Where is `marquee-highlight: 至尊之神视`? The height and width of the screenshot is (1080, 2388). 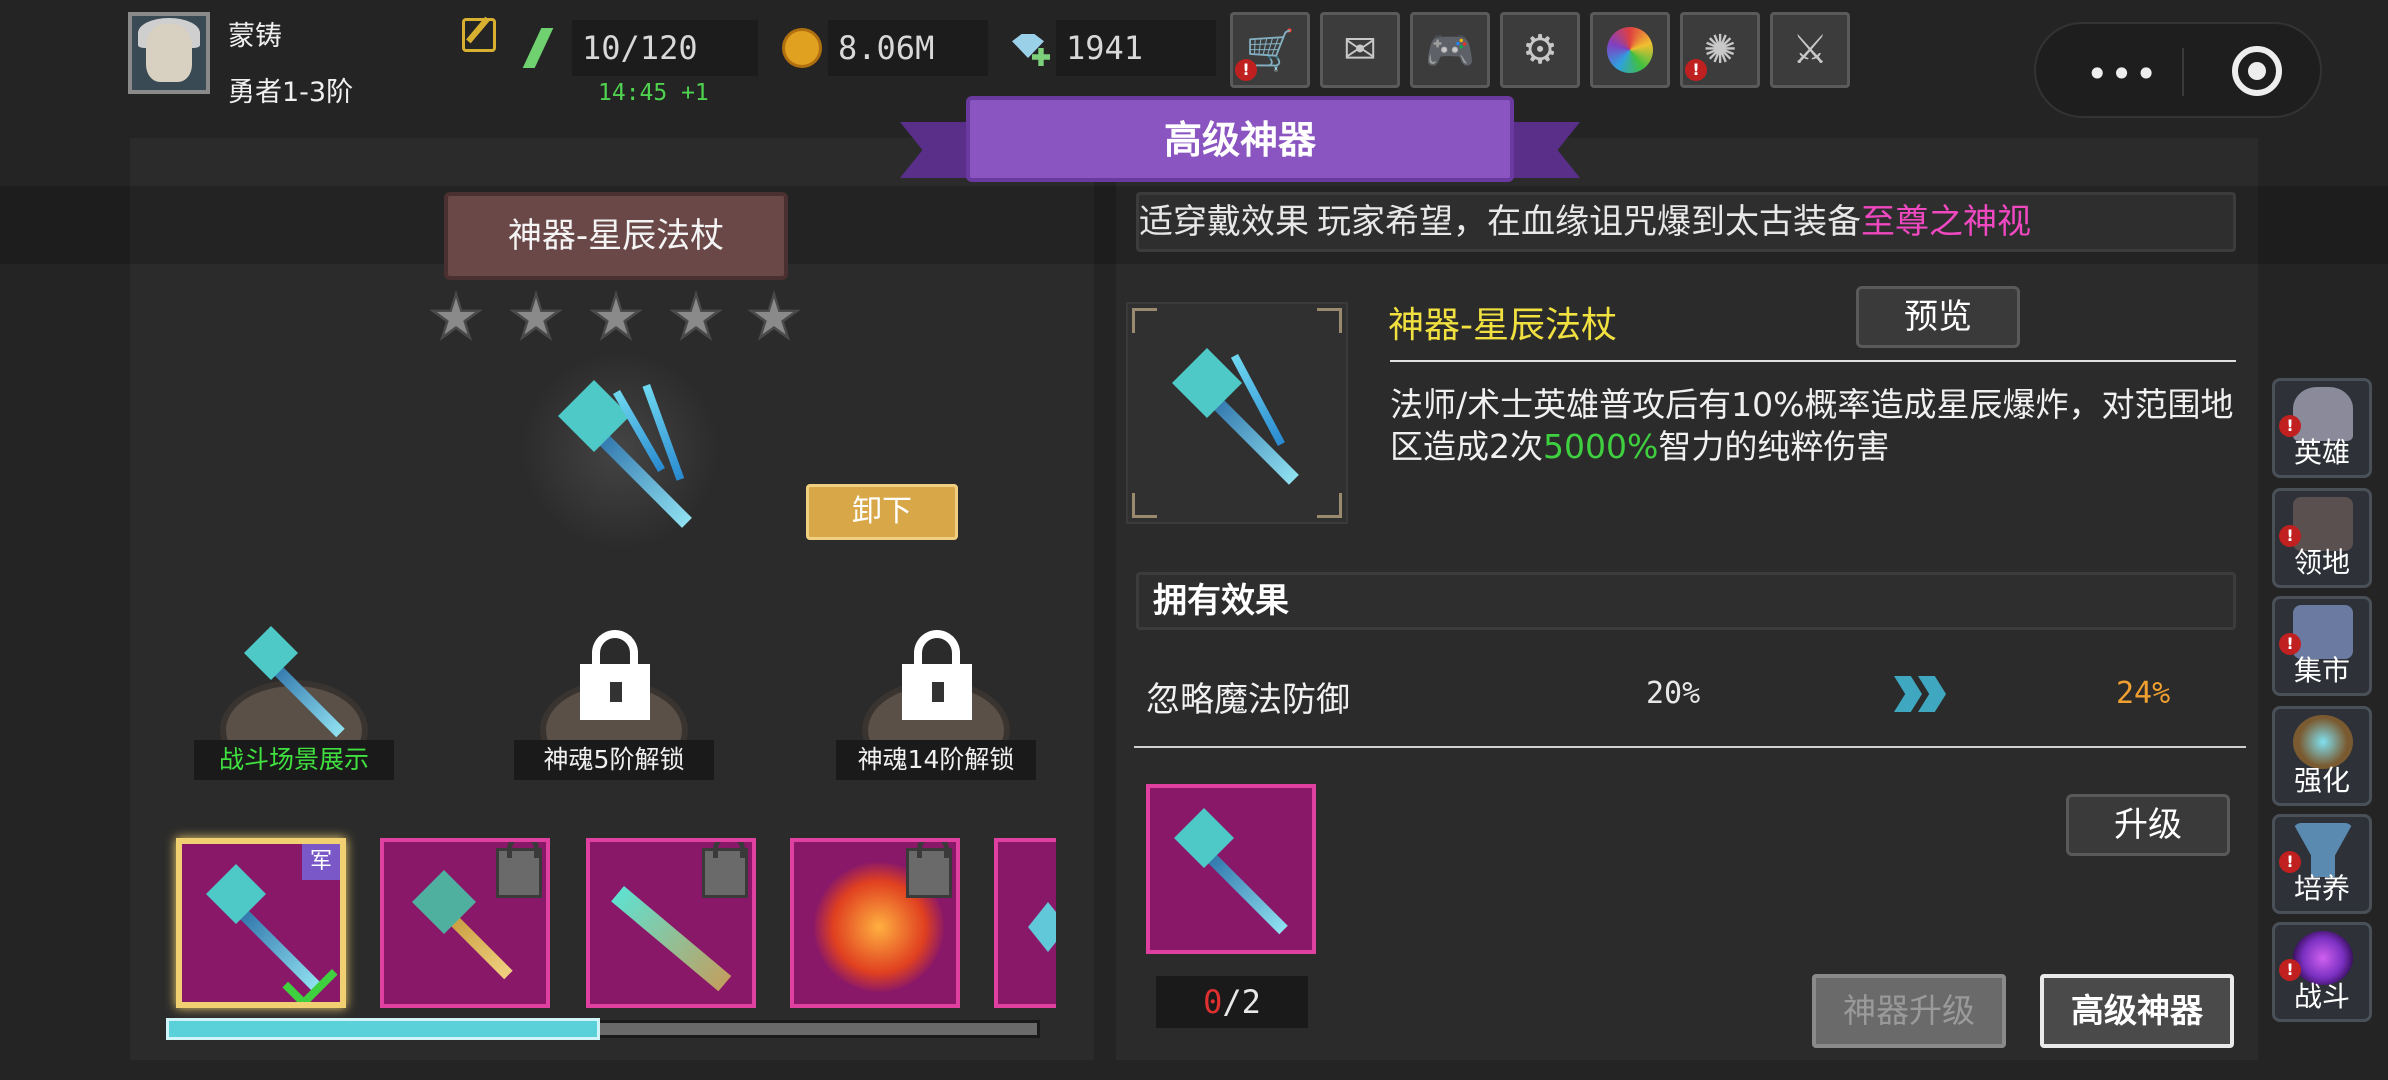 marquee-highlight: 至尊之神视 is located at coordinates (1946, 222).